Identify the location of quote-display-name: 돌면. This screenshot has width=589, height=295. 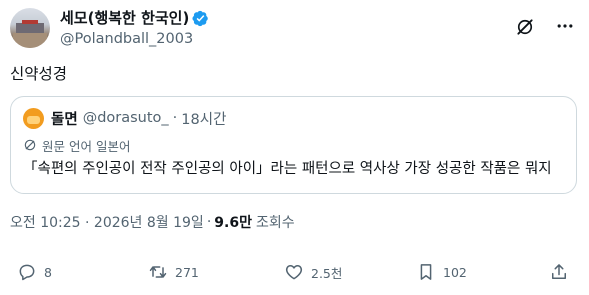
(64, 119).